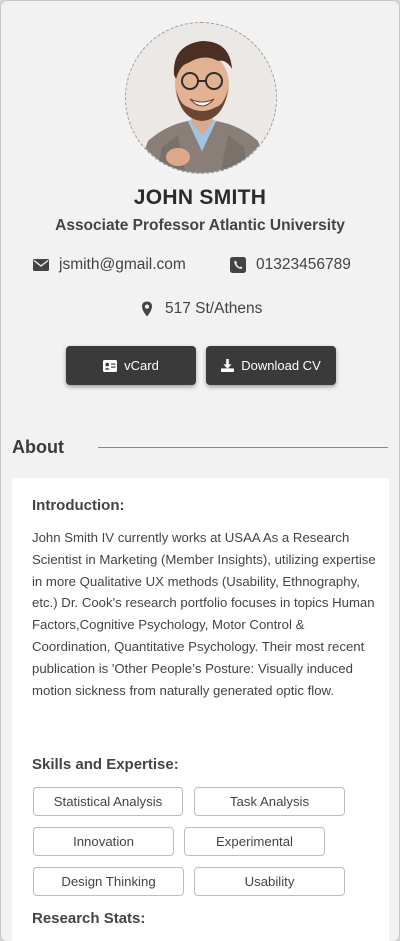  I want to click on download-icon, so click(228, 365).